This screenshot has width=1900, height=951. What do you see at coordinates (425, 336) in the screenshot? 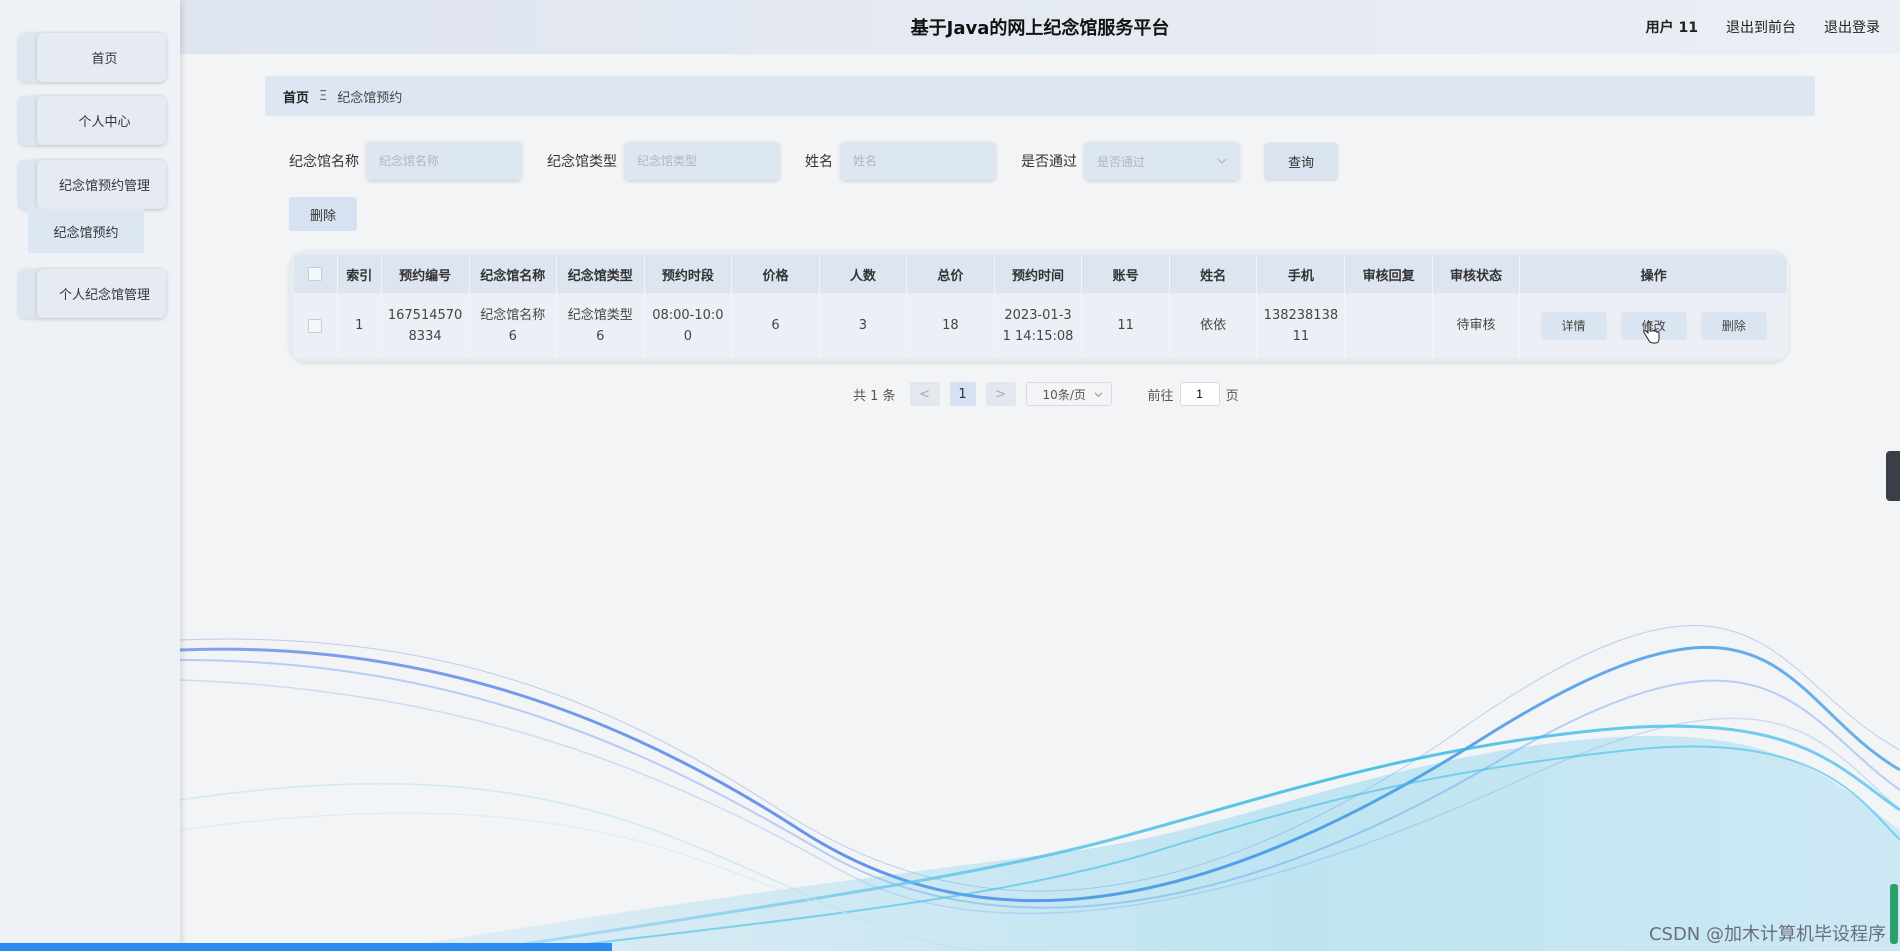
I see `cell-line: 8334` at bounding box center [425, 336].